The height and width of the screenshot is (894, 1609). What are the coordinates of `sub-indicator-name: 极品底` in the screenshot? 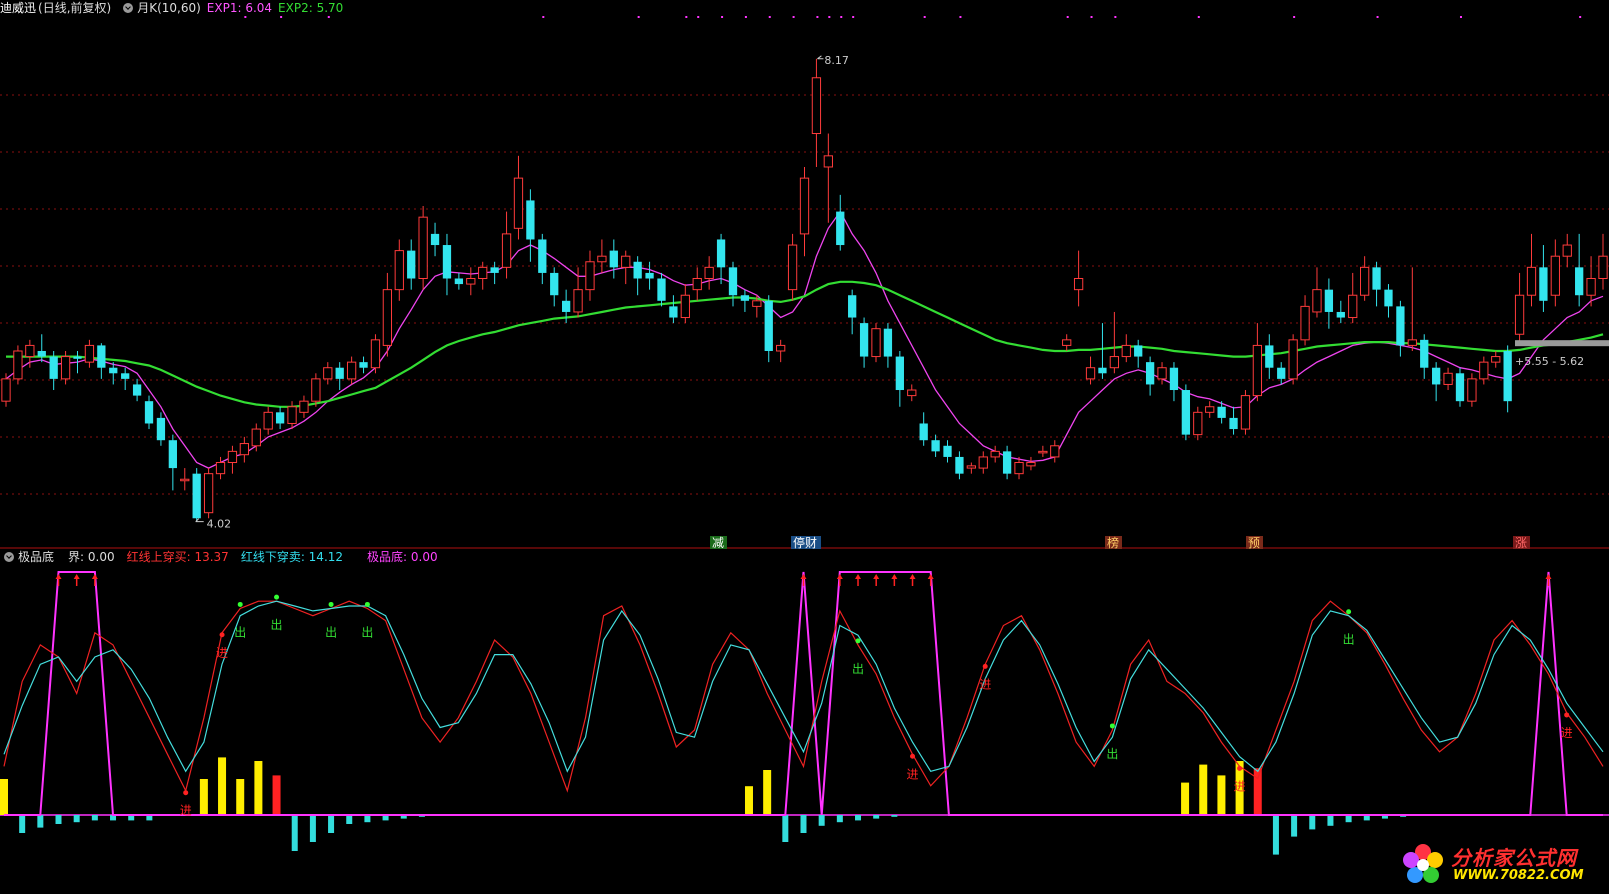 It's located at (36, 557).